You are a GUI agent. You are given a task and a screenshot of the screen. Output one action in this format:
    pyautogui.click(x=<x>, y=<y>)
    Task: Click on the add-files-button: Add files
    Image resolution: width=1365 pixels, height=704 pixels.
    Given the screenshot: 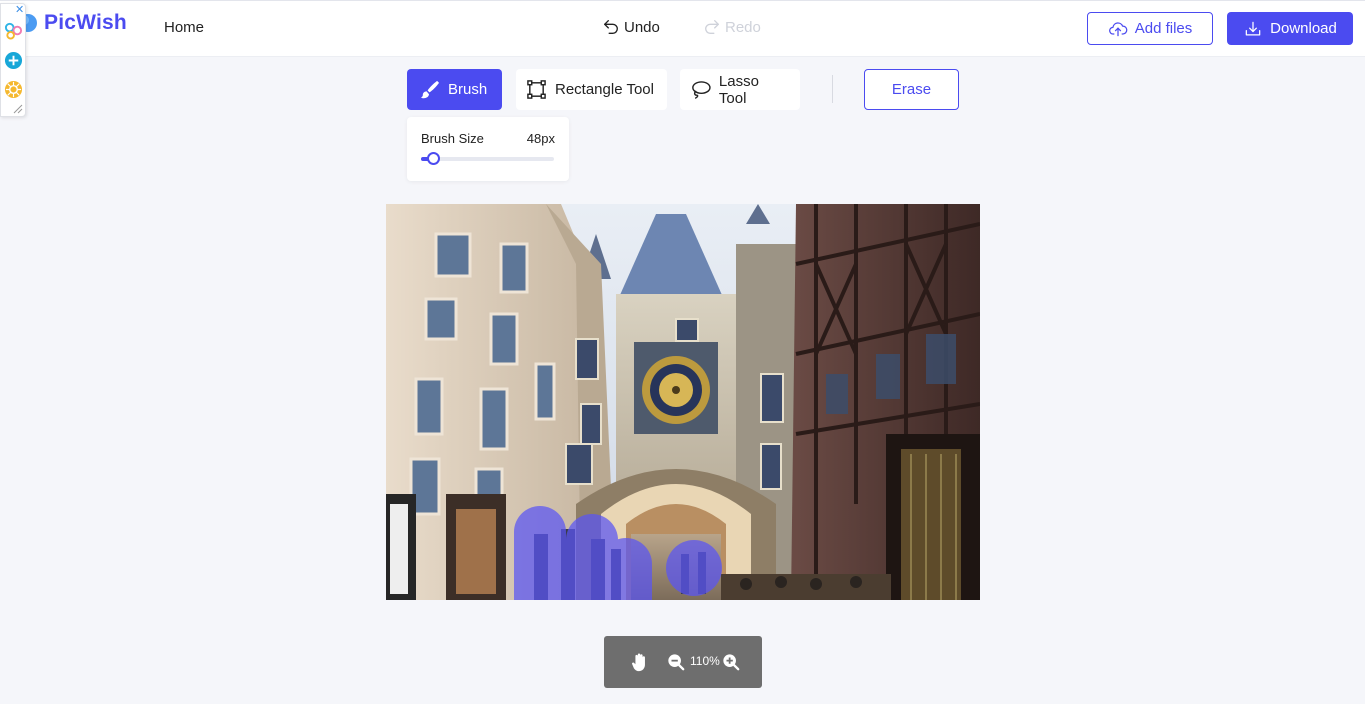 What is the action you would take?
    pyautogui.click(x=1150, y=28)
    